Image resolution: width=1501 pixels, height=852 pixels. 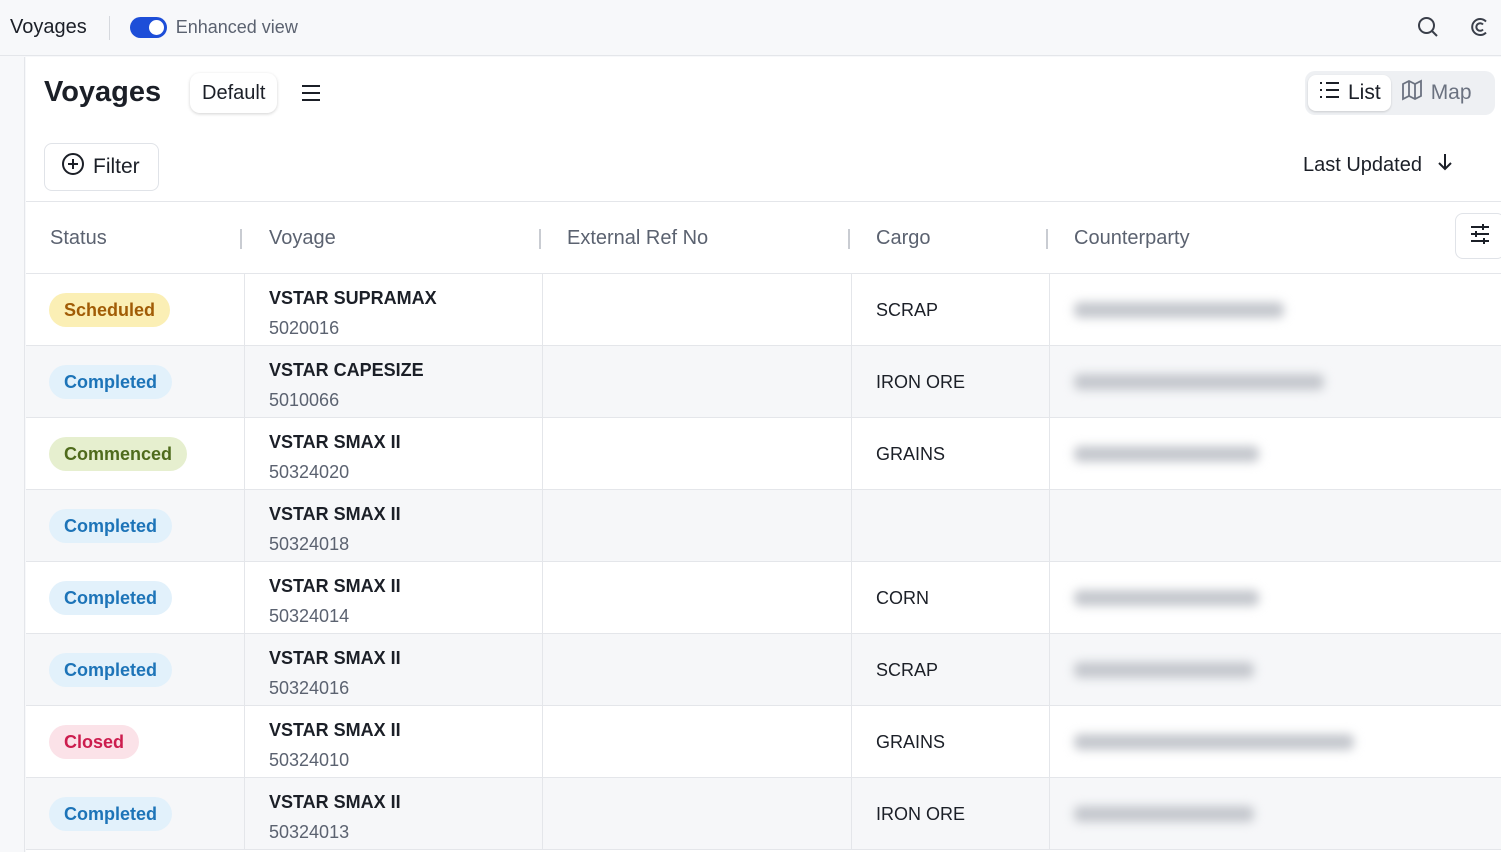 What do you see at coordinates (1378, 165) in the screenshot?
I see `sort-button: Last Updated` at bounding box center [1378, 165].